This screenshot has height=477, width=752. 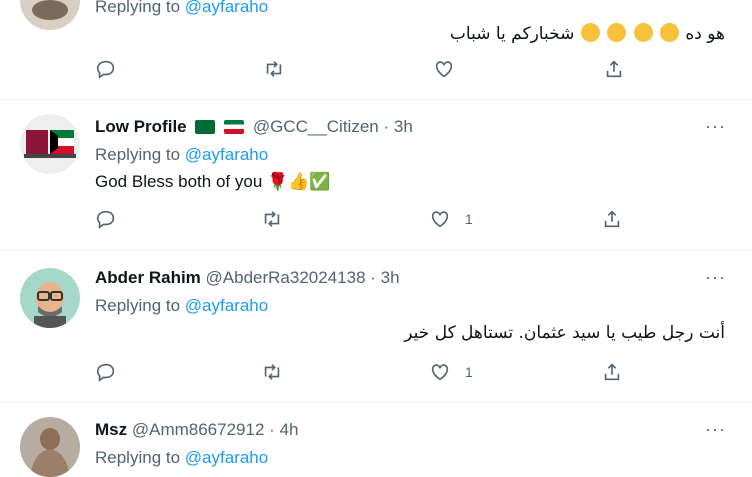 What do you see at coordinates (289, 429) in the screenshot?
I see `timestamp: 4h` at bounding box center [289, 429].